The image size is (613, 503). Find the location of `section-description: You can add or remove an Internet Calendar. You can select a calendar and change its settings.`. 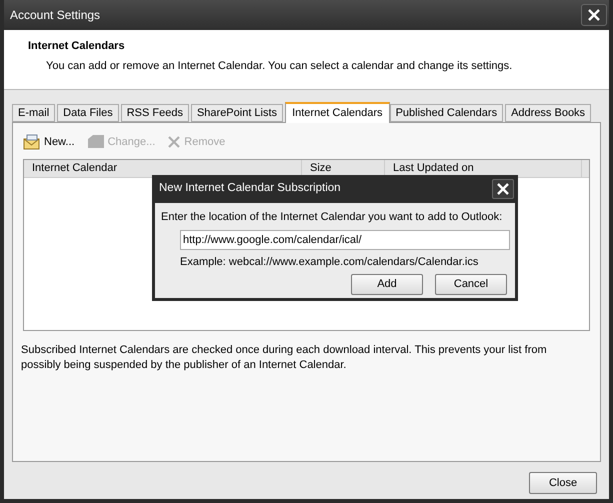

section-description: You can add or remove an Internet Calendar. You can select a calendar and change its settings. is located at coordinates (279, 66).